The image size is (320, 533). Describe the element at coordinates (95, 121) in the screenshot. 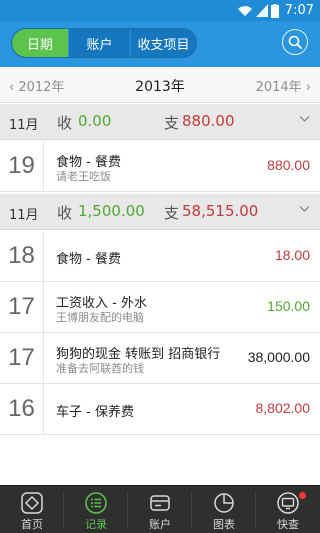

I see `income-total: 0.00` at that location.